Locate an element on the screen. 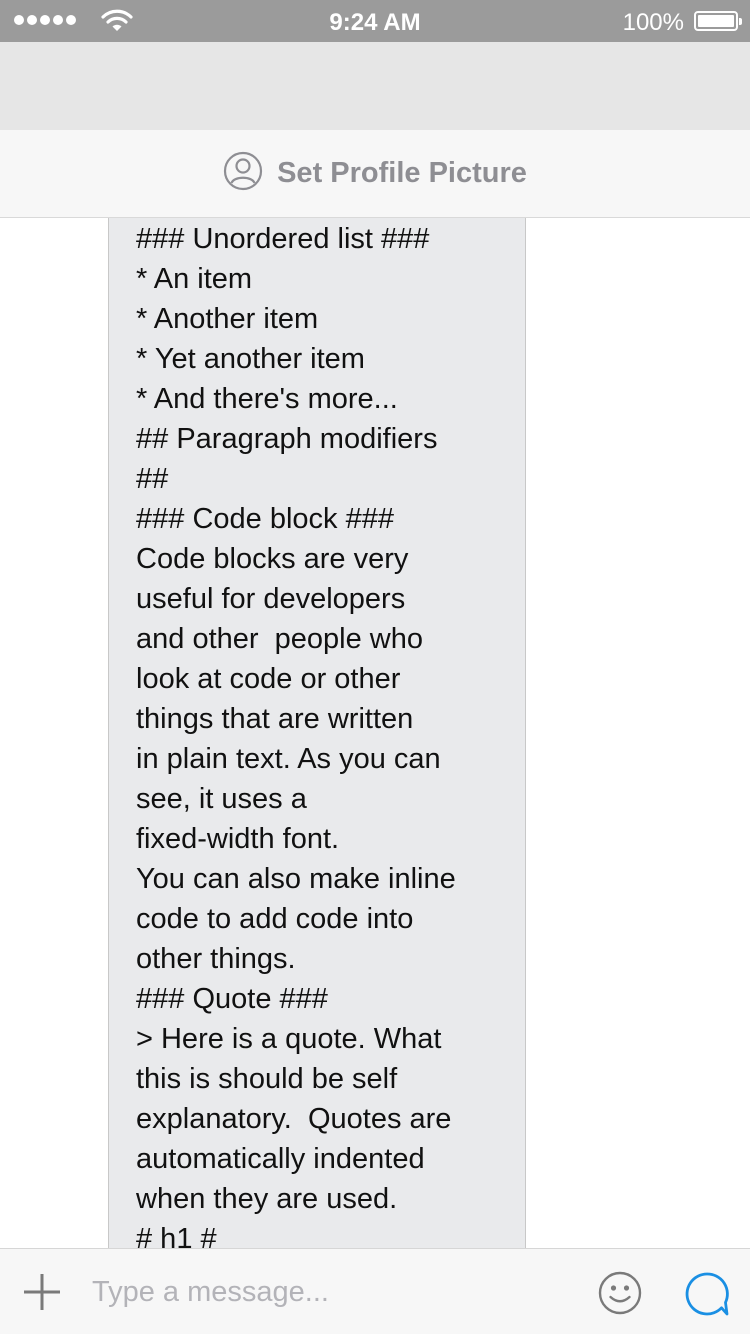  message-line: # h1 # is located at coordinates (176, 1235).